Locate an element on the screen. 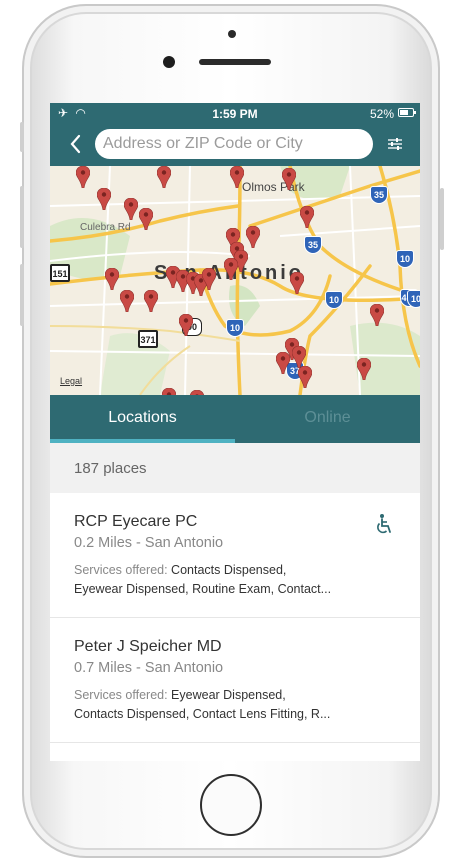 The width and height of the screenshot is (454, 862). status-bar: ✈ ◠ 1:59 PM 52% is located at coordinates (235, 113).